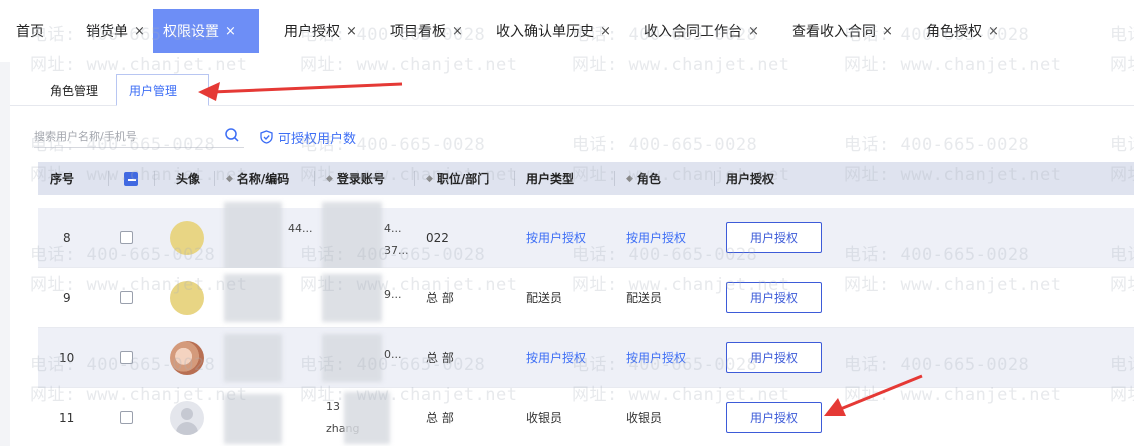 This screenshot has width=1134, height=446. I want to click on authorizable-user-count-link: 可授权用户数, so click(308, 137).